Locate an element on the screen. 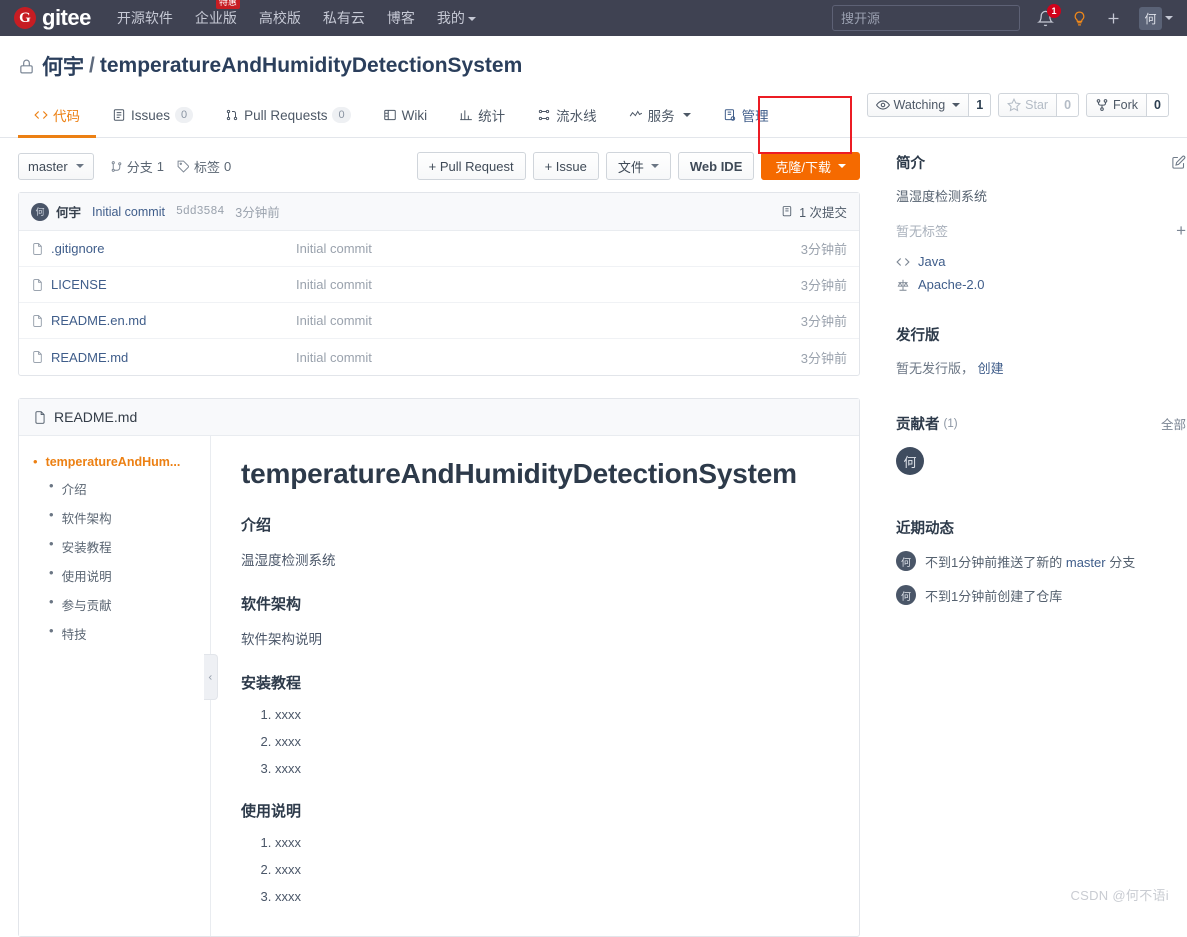  branches-link: 分支 1 is located at coordinates (137, 166).